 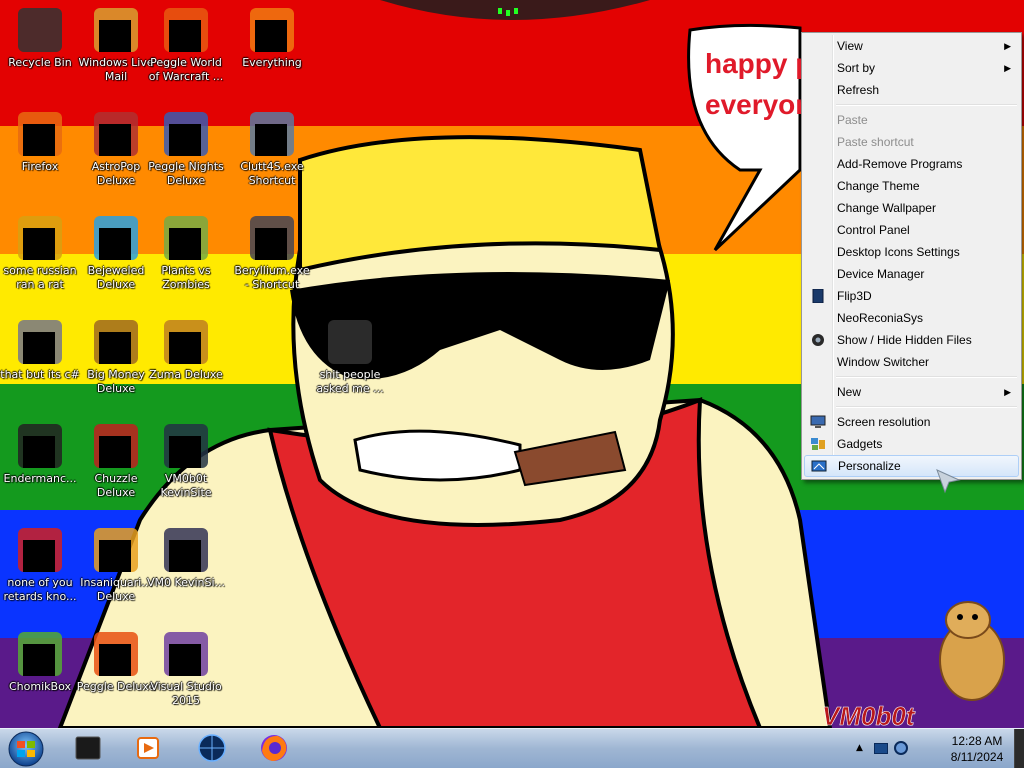 I want to click on menu-item-refresh: Refresh, so click(x=911, y=90).